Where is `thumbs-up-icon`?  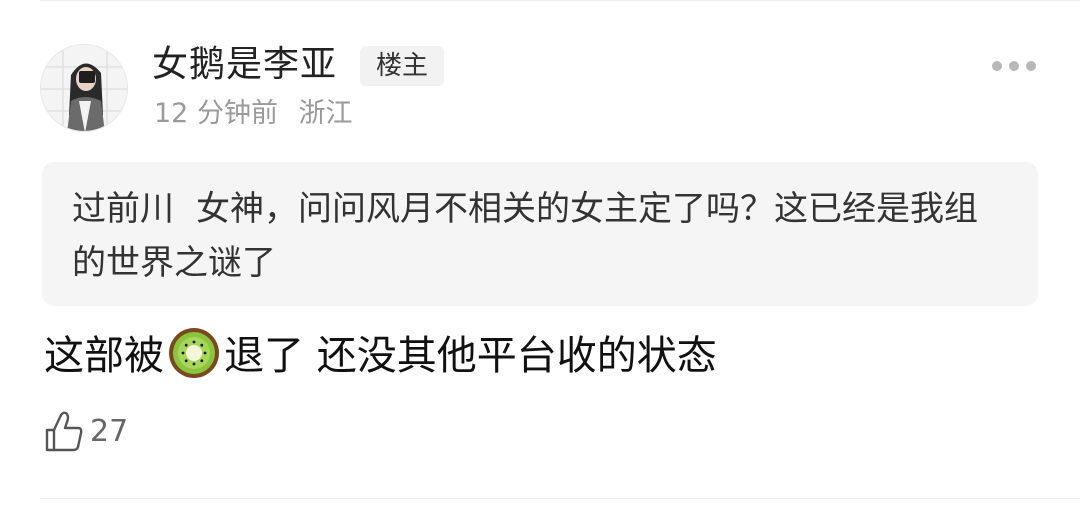 thumbs-up-icon is located at coordinates (64, 431).